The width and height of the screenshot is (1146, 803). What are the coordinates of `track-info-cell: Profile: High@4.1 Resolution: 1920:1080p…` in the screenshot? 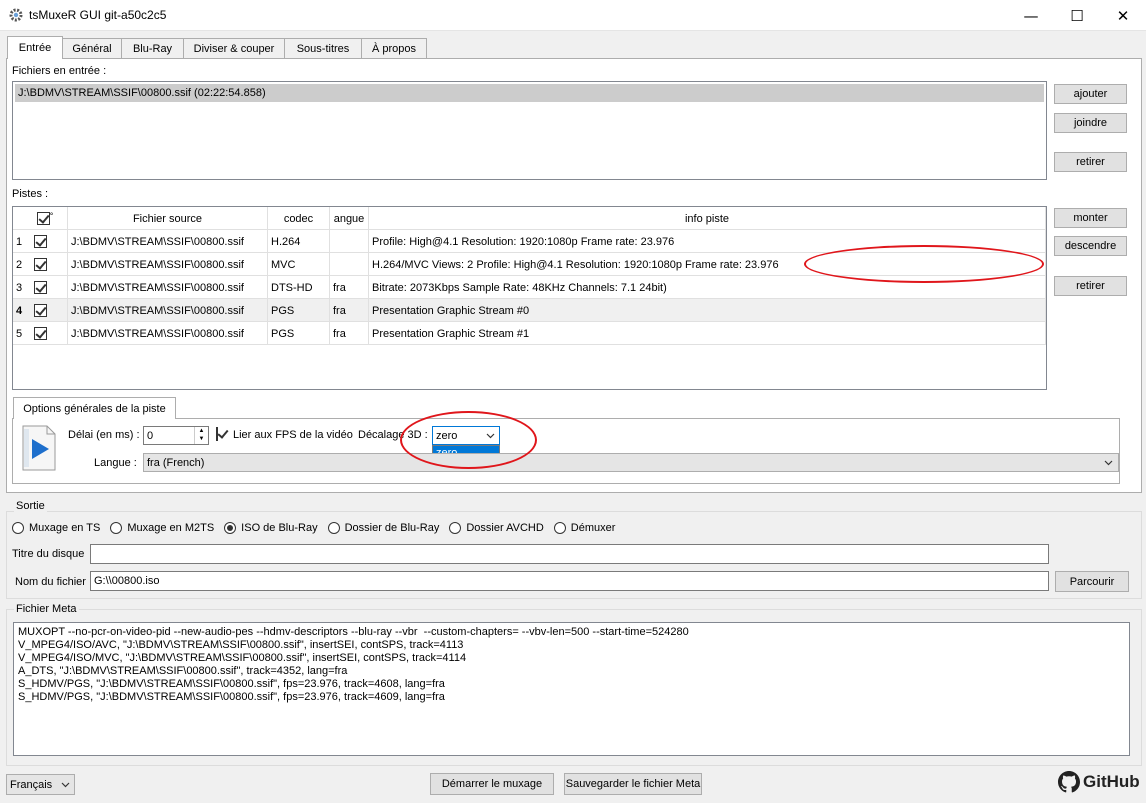 It's located at (707, 241).